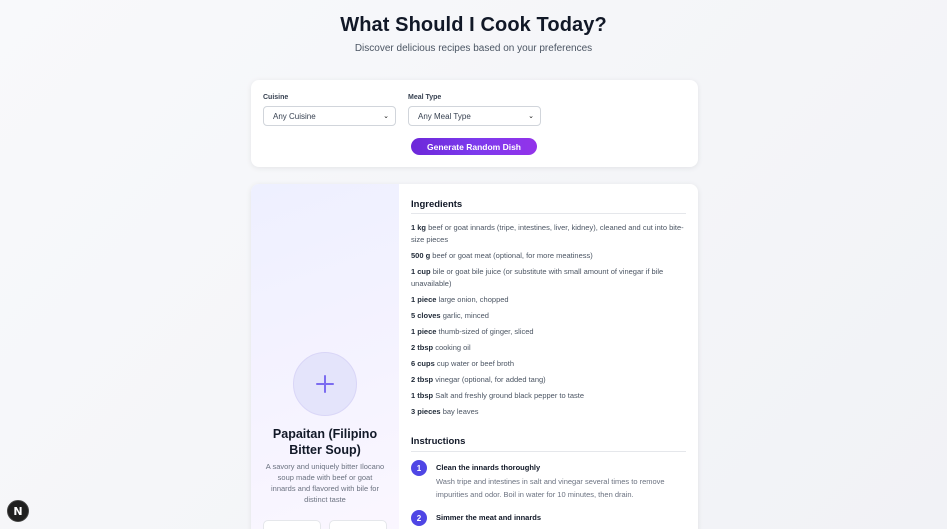 The height and width of the screenshot is (529, 947). Describe the element at coordinates (489, 517) in the screenshot. I see `step-title: Simmer the meat and innards` at that location.